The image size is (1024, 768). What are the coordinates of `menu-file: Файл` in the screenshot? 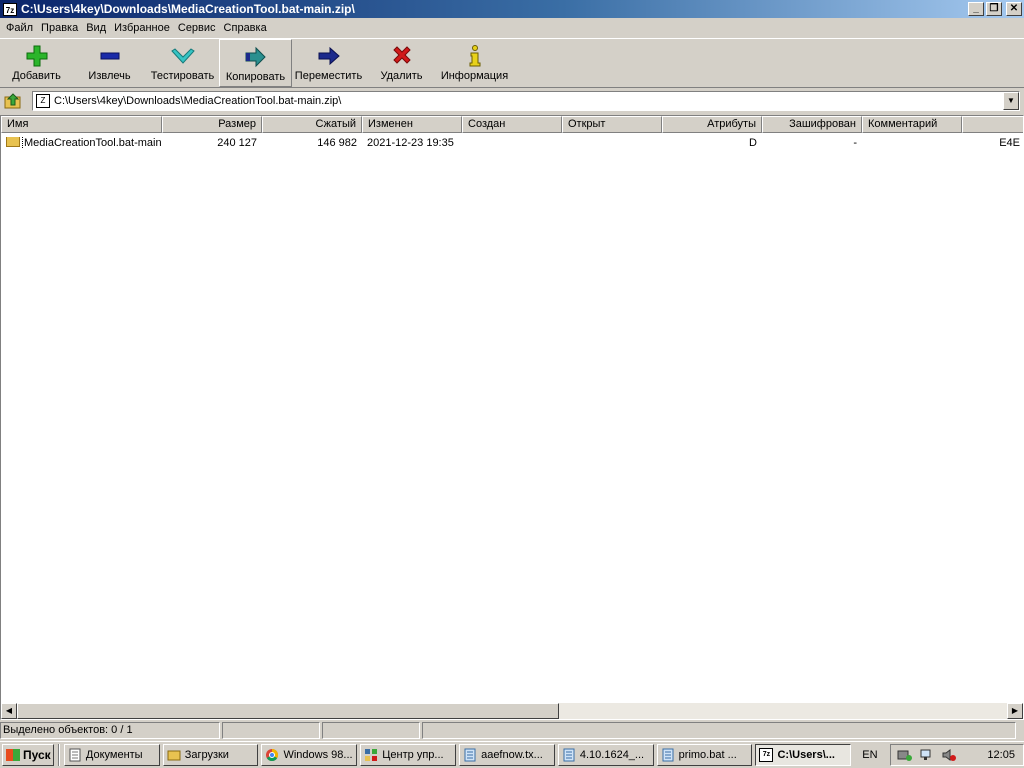 It's located at (19, 28).